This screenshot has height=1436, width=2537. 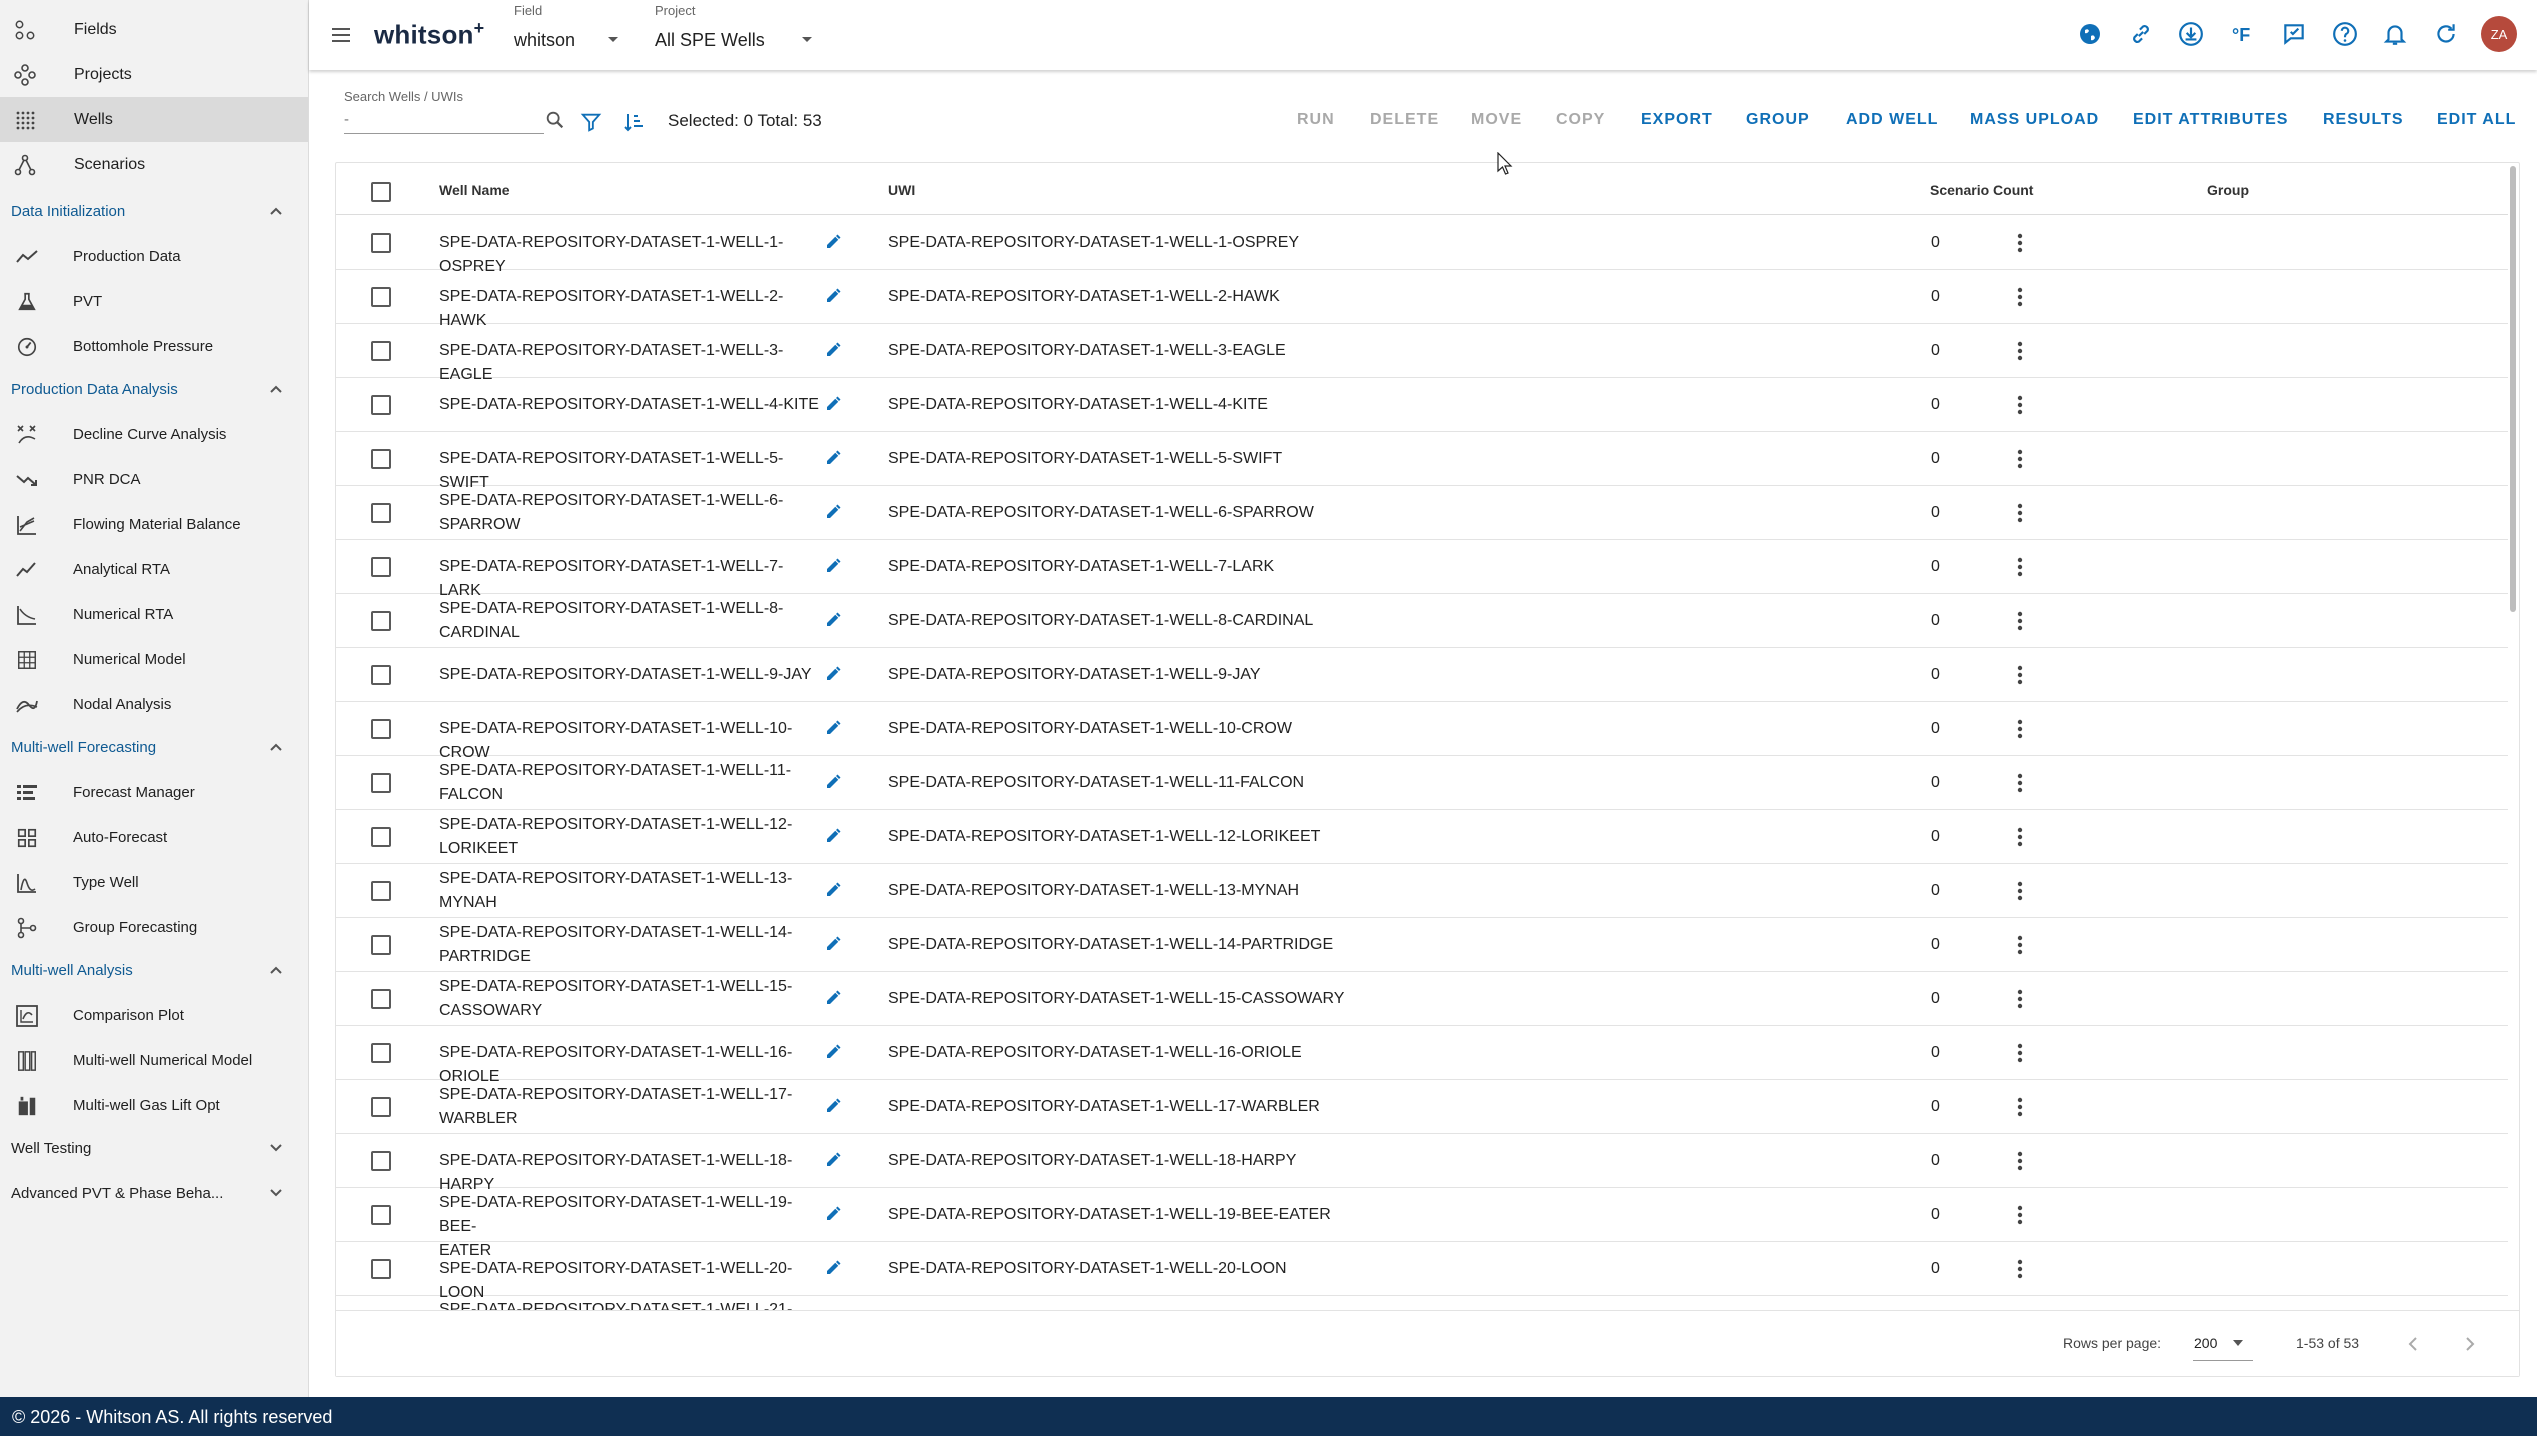 What do you see at coordinates (154, 301) in the screenshot?
I see `sidebar-item-pvt: PVT` at bounding box center [154, 301].